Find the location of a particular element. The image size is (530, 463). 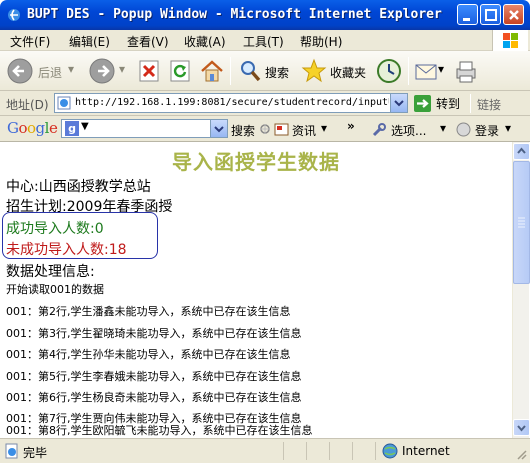

address-dropdown-button is located at coordinates (398, 103).